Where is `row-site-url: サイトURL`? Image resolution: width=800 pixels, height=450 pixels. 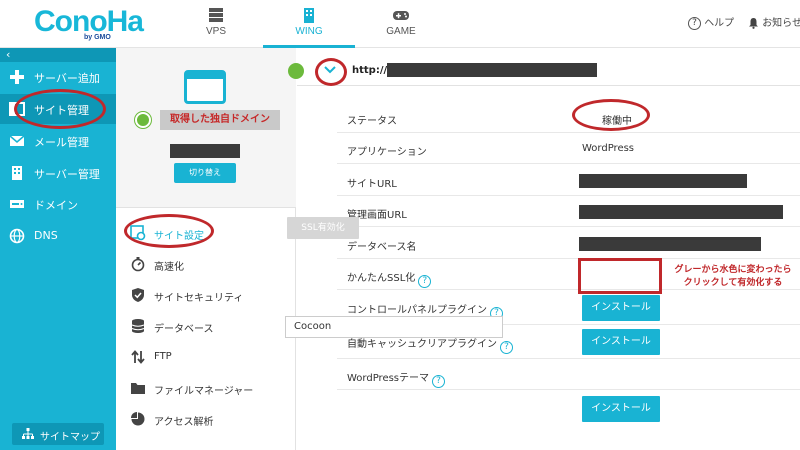 row-site-url: サイトURL is located at coordinates (568, 180).